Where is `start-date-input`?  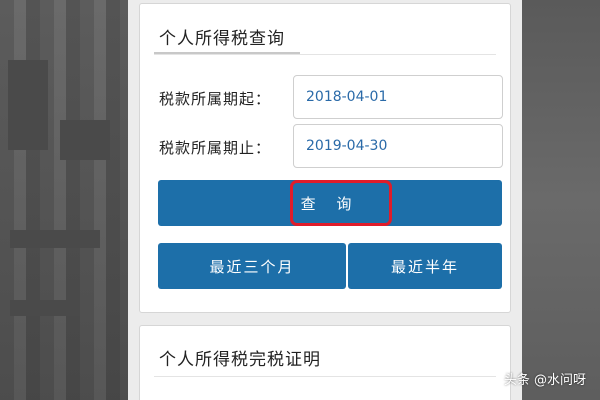
start-date-input is located at coordinates (398, 97).